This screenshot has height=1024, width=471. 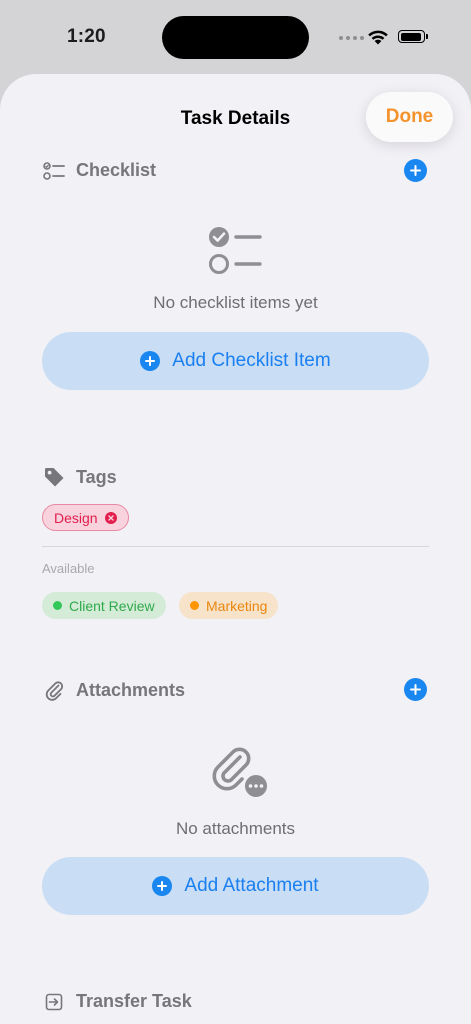 I want to click on done-button: Done, so click(x=409, y=117).